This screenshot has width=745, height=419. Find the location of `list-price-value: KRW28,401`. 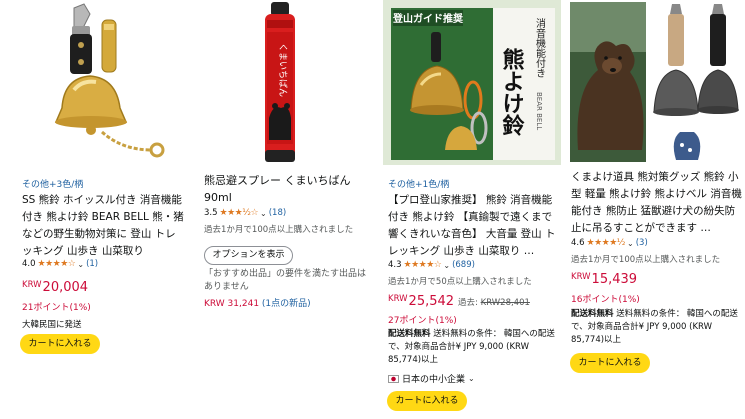

list-price-value: KRW28,401 is located at coordinates (505, 303).